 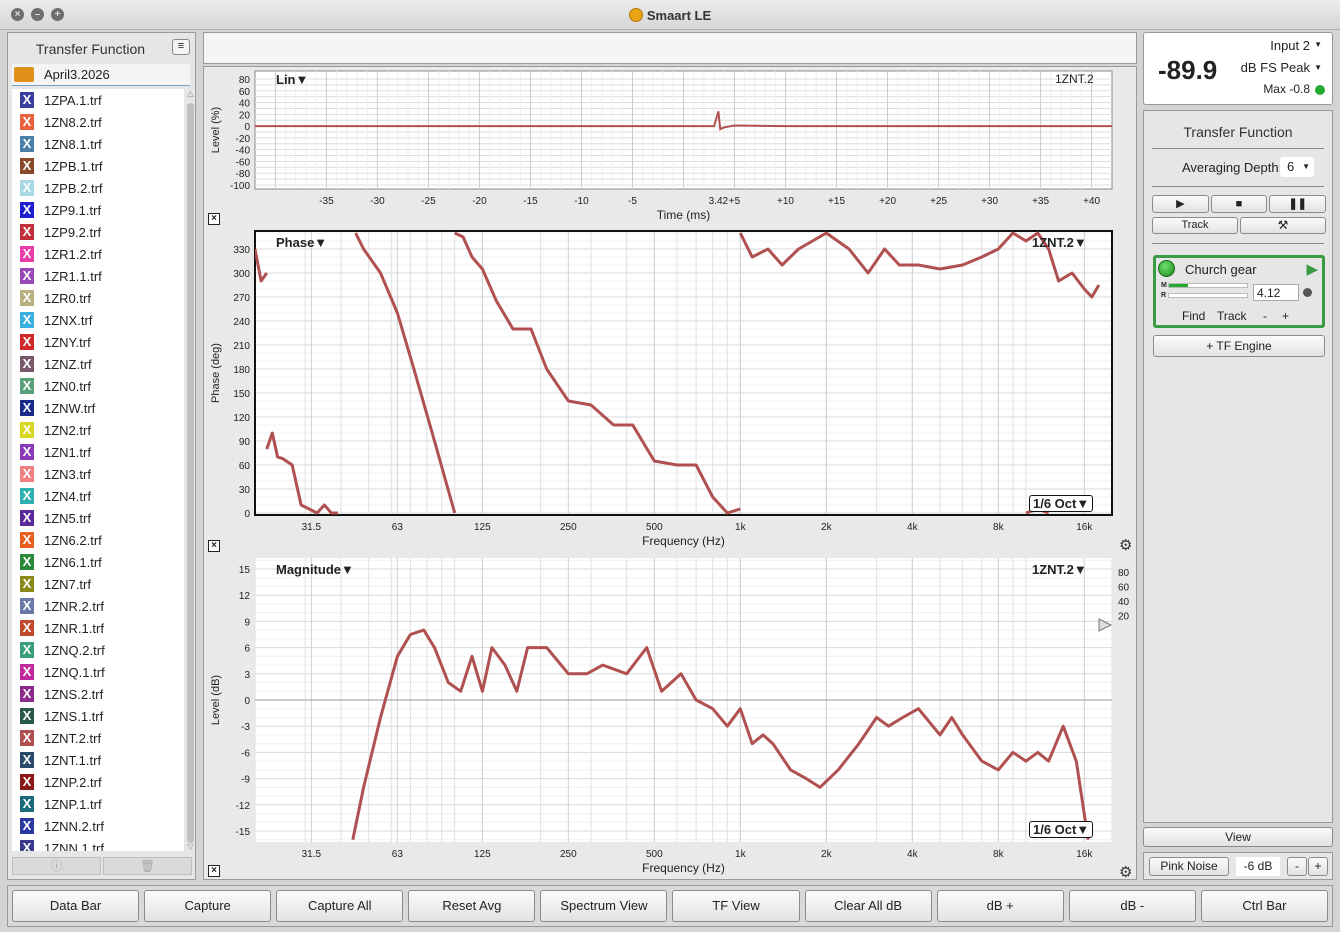 What do you see at coordinates (340, 906) in the screenshot?
I see `capture-all-button: Capture All` at bounding box center [340, 906].